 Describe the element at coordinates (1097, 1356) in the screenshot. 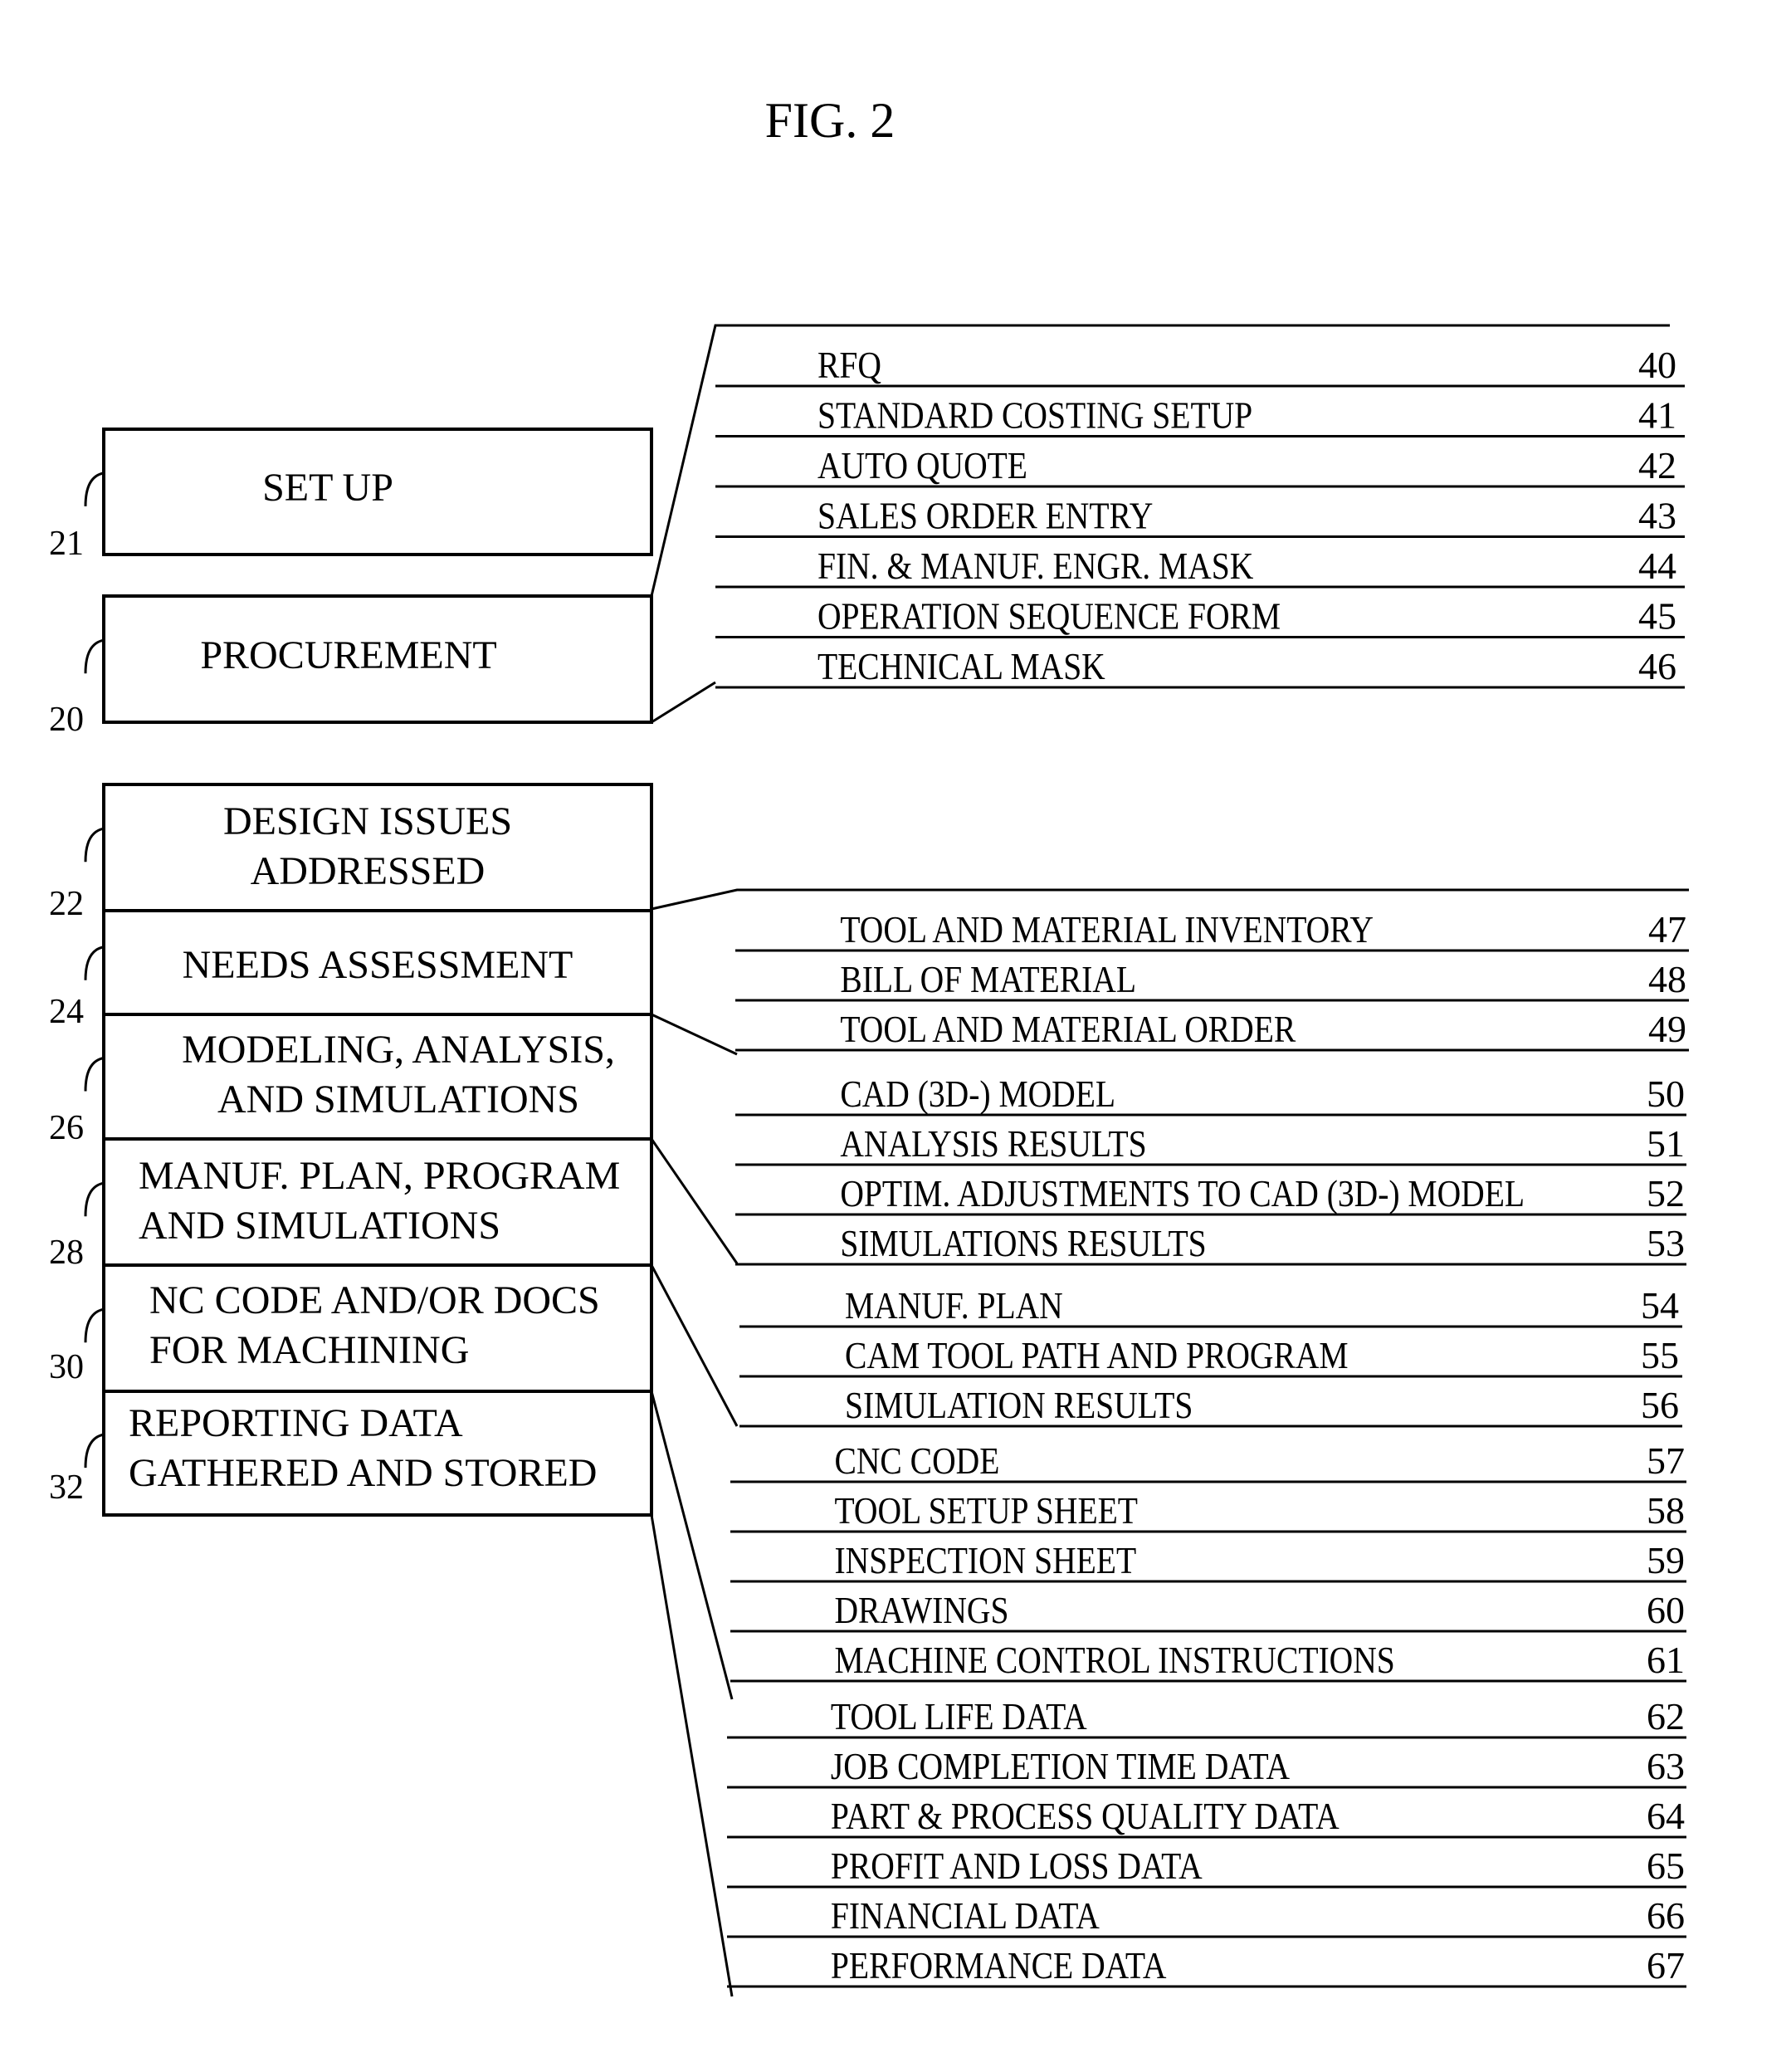

I see `item-label: CAM TOOL PATH AND PROGRAM` at that location.